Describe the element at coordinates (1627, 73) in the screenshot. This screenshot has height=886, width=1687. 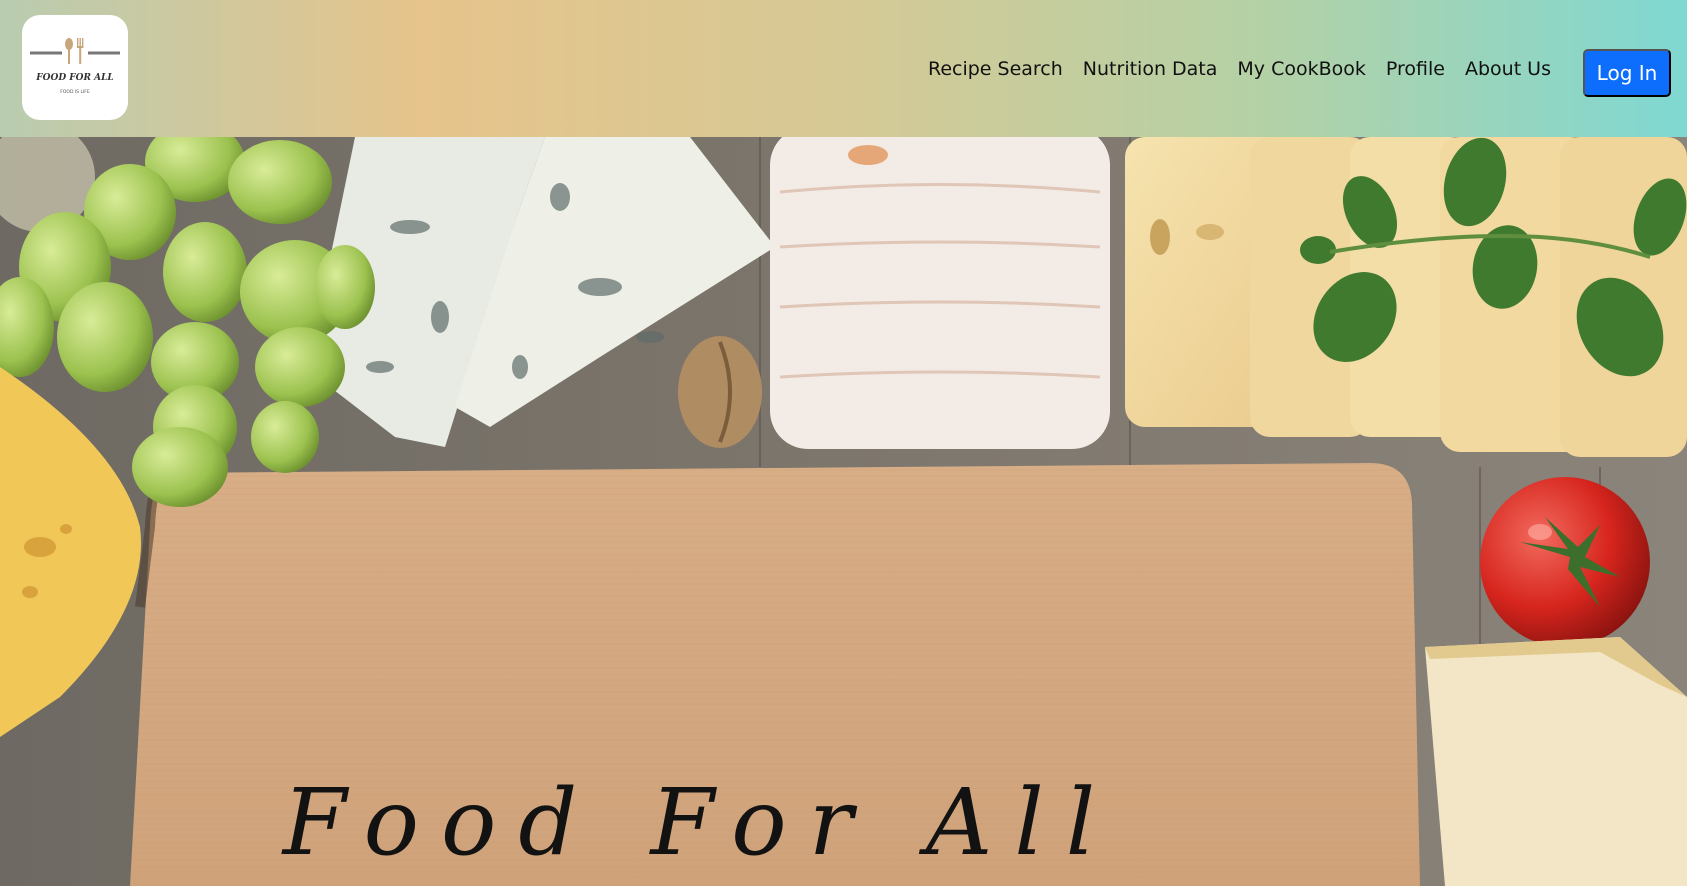
I see `login-button: Log In` at that location.